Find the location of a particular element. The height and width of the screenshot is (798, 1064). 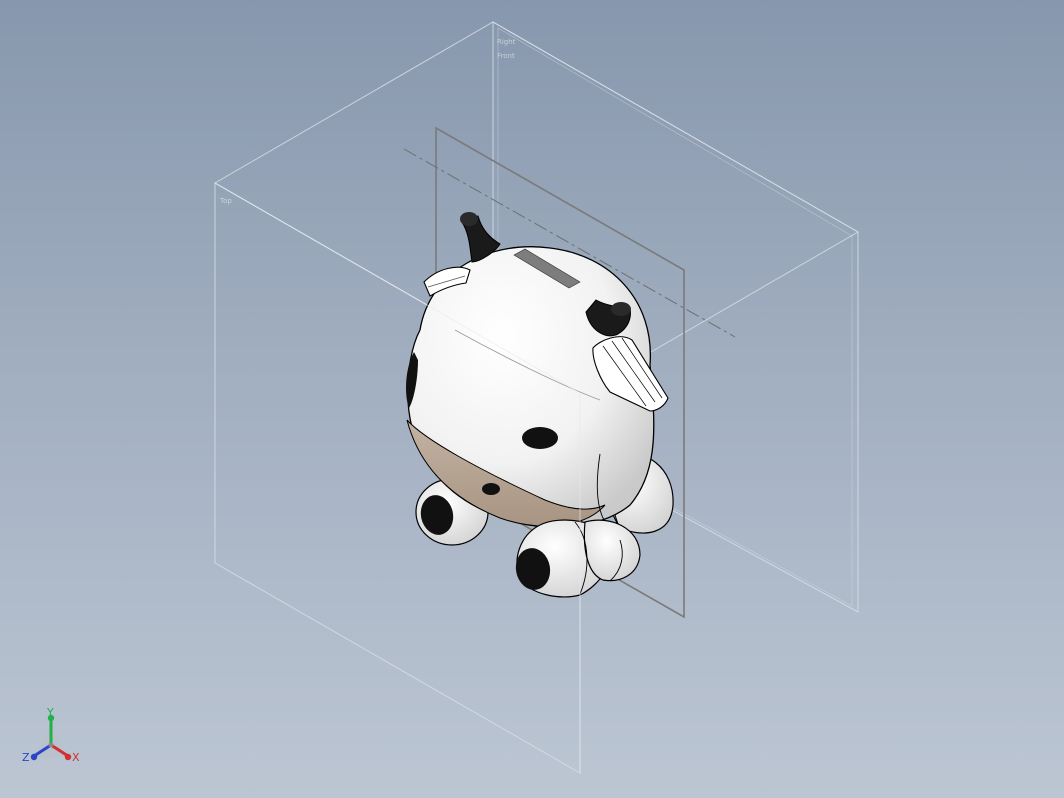

x-axis-label: X is located at coordinates (76, 757).